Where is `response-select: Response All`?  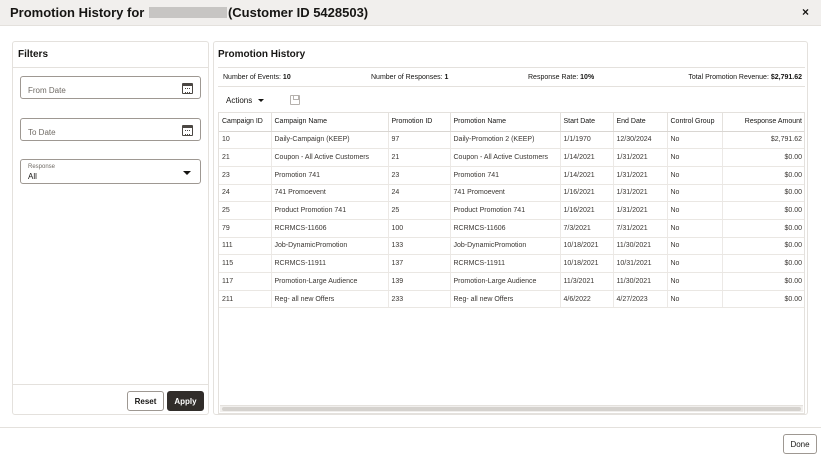
response-select: Response All is located at coordinates (110, 171).